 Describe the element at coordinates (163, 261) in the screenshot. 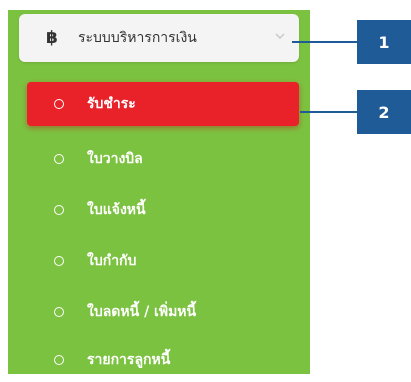

I see `menu-item-tax-invoice: ใบกำกับ` at that location.